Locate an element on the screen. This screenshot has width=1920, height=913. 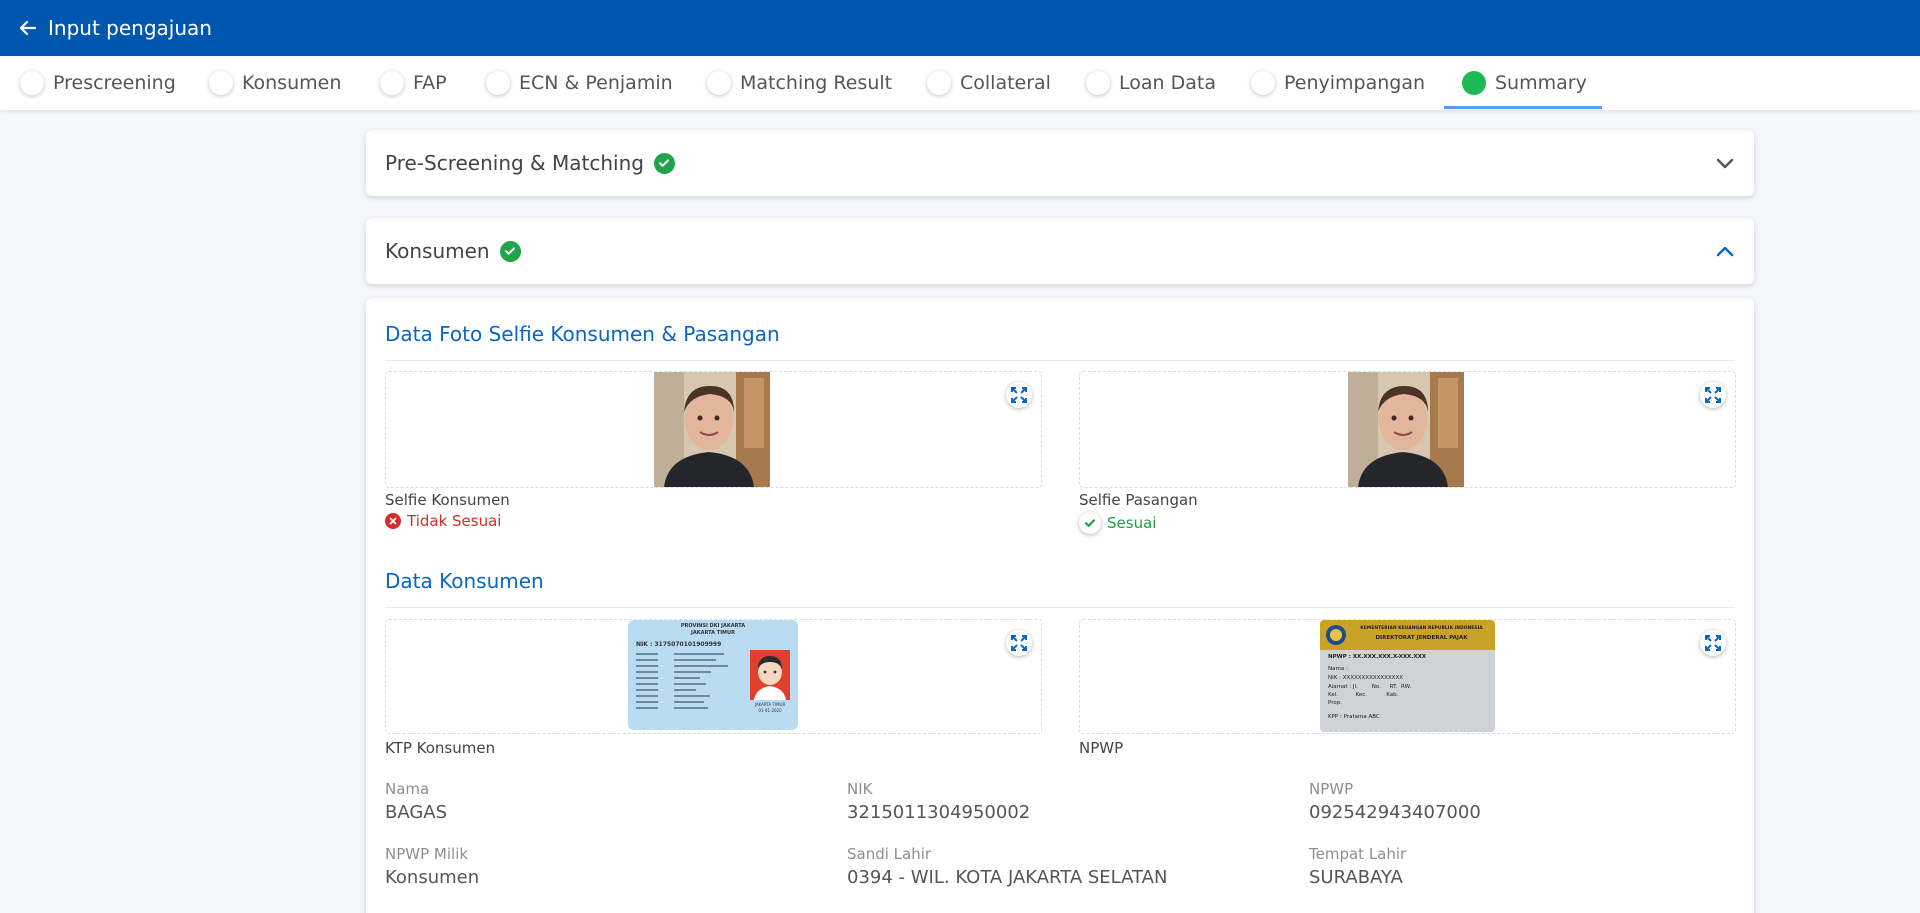
ktp-footer-city: JAKARTA TIMUR is located at coordinates (770, 704).